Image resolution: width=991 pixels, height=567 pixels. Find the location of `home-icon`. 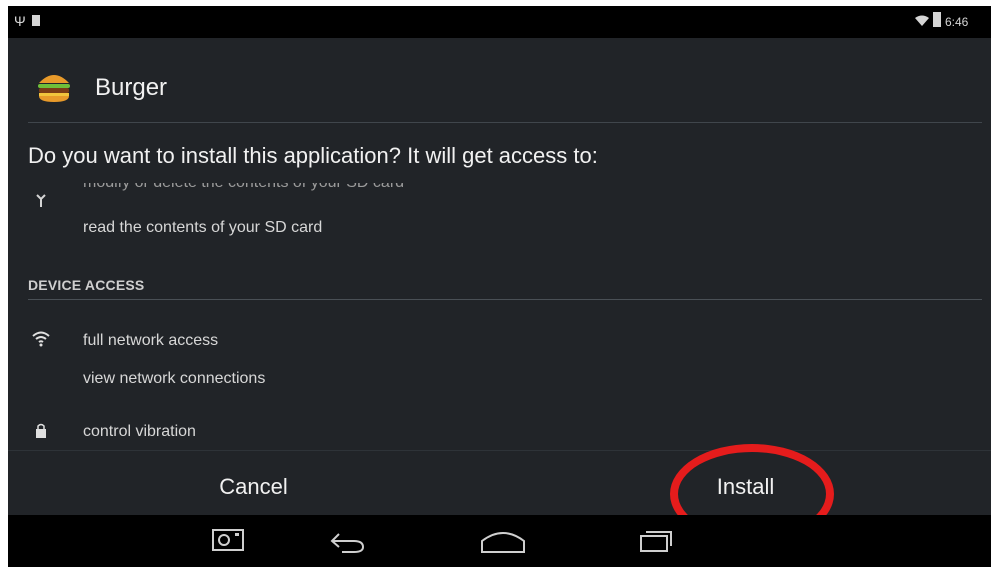

home-icon is located at coordinates (503, 541).